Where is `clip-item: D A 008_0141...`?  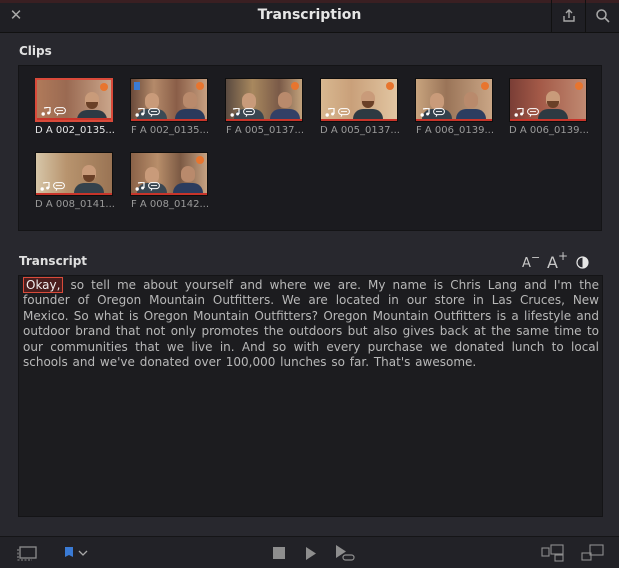 clip-item: D A 008_0141... is located at coordinates (75, 184).